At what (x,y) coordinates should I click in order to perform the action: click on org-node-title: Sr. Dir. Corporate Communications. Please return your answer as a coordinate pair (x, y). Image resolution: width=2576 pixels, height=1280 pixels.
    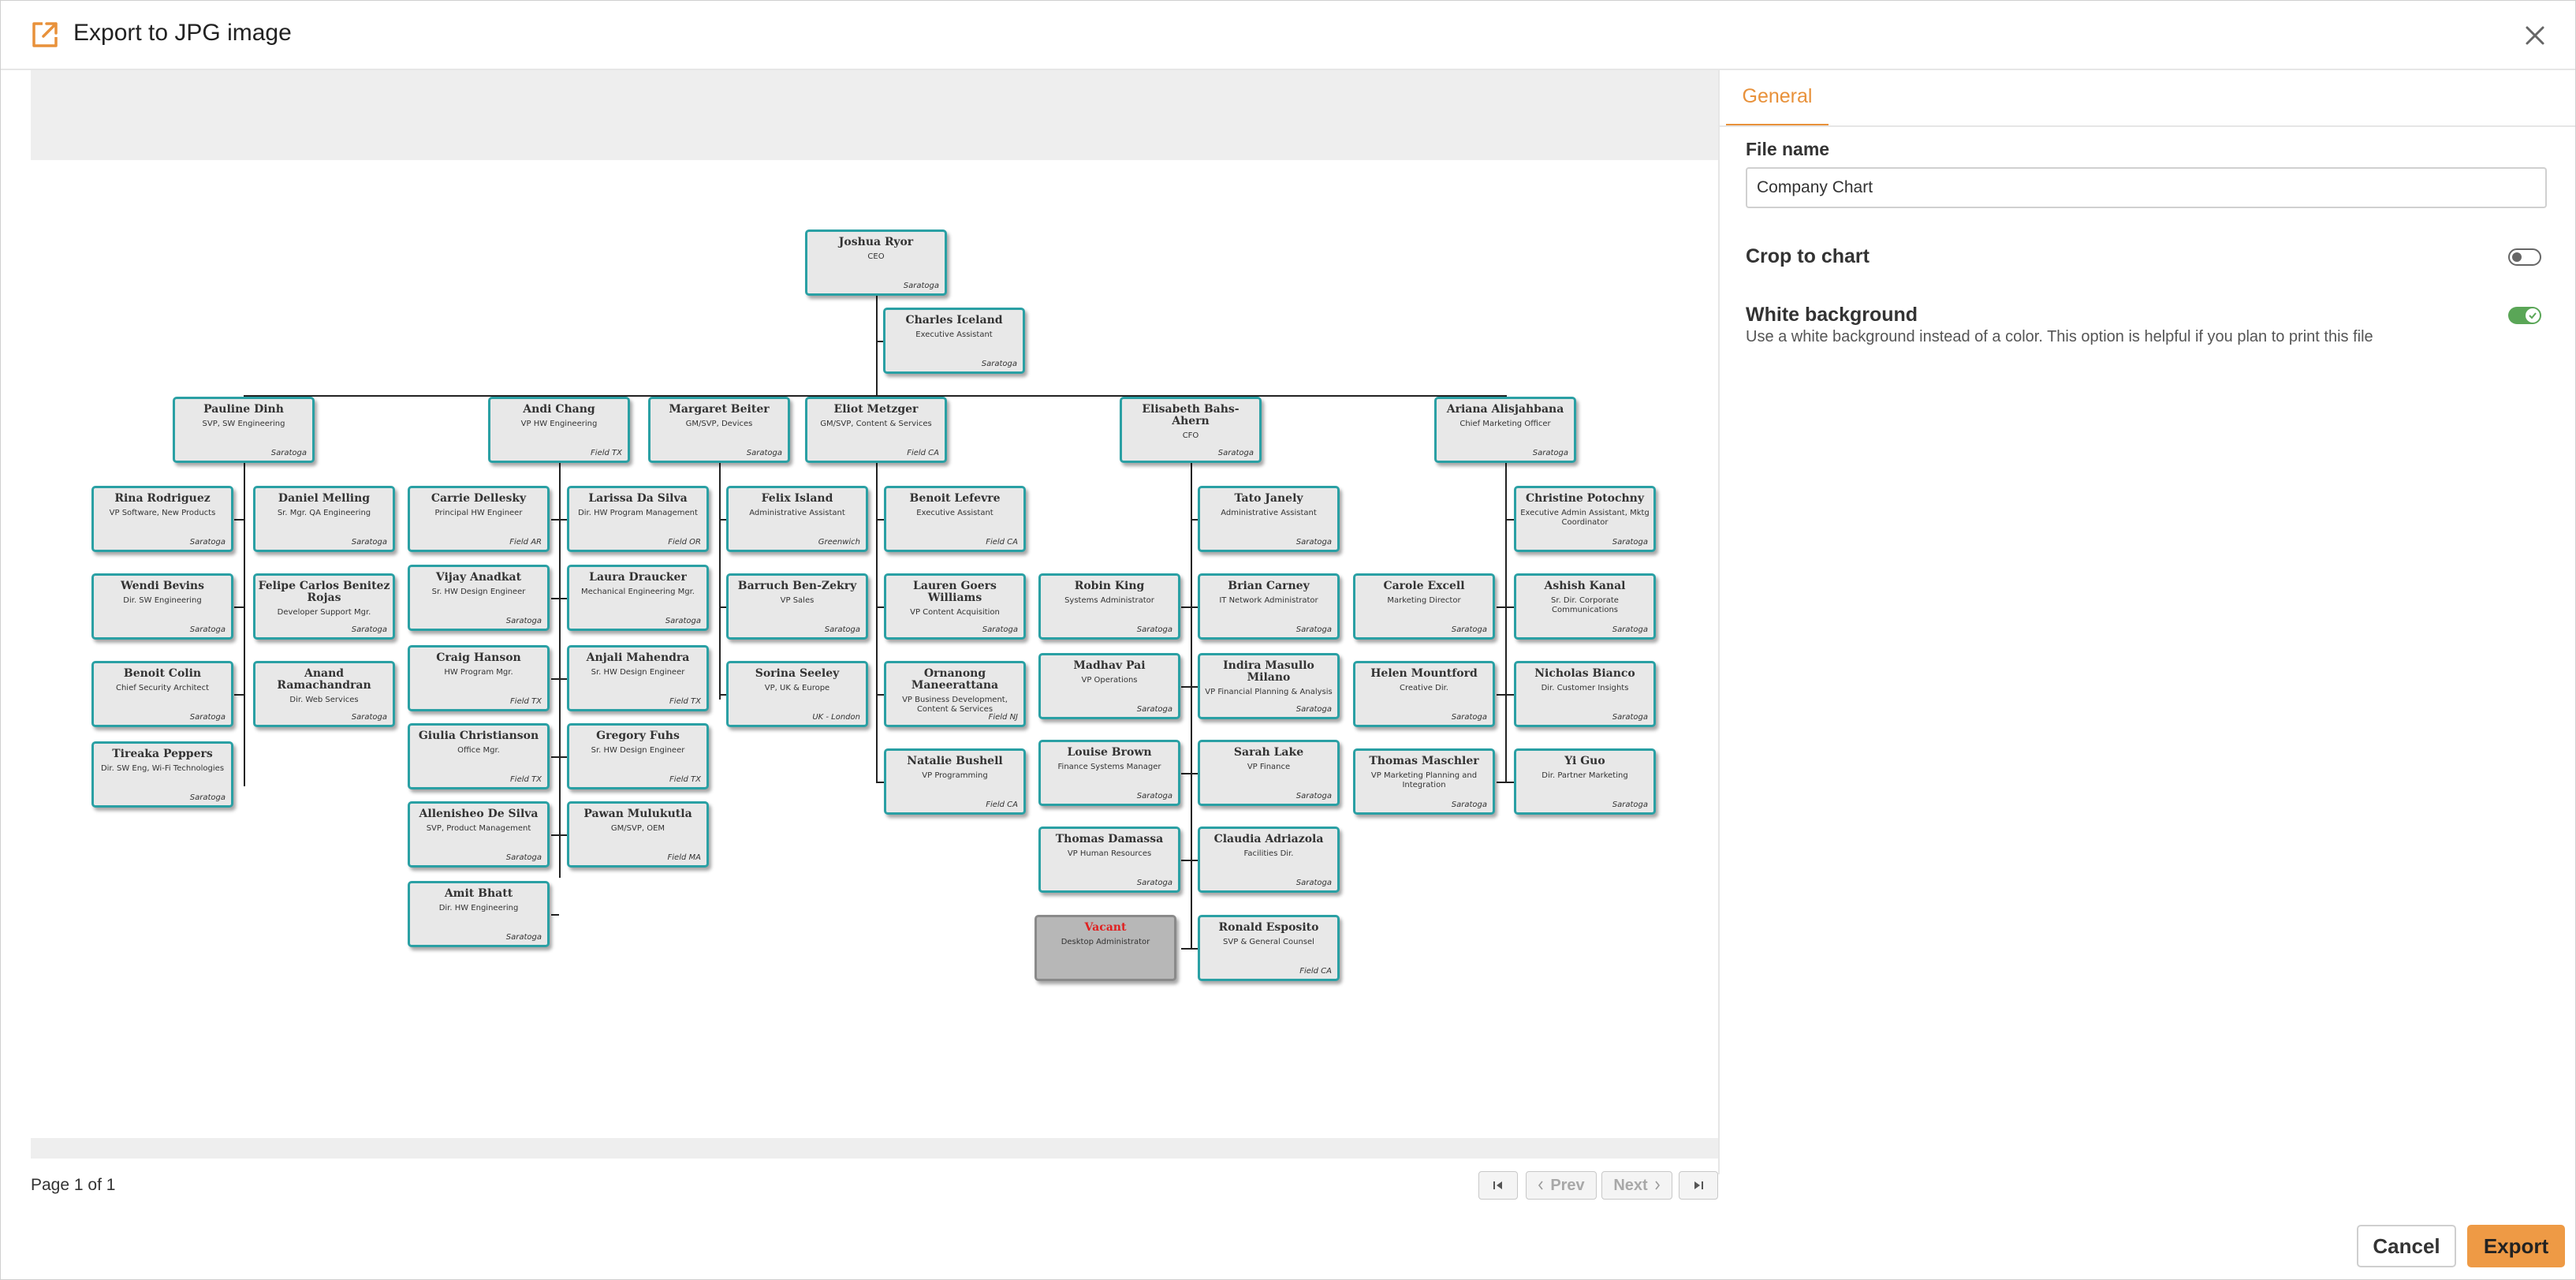
    Looking at the image, I should click on (1585, 605).